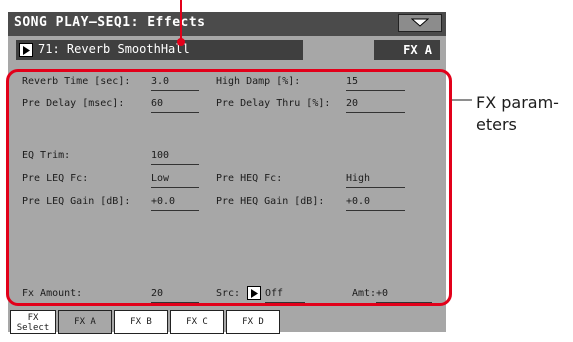  I want to click on tab-fx-b: FX B, so click(141, 322).